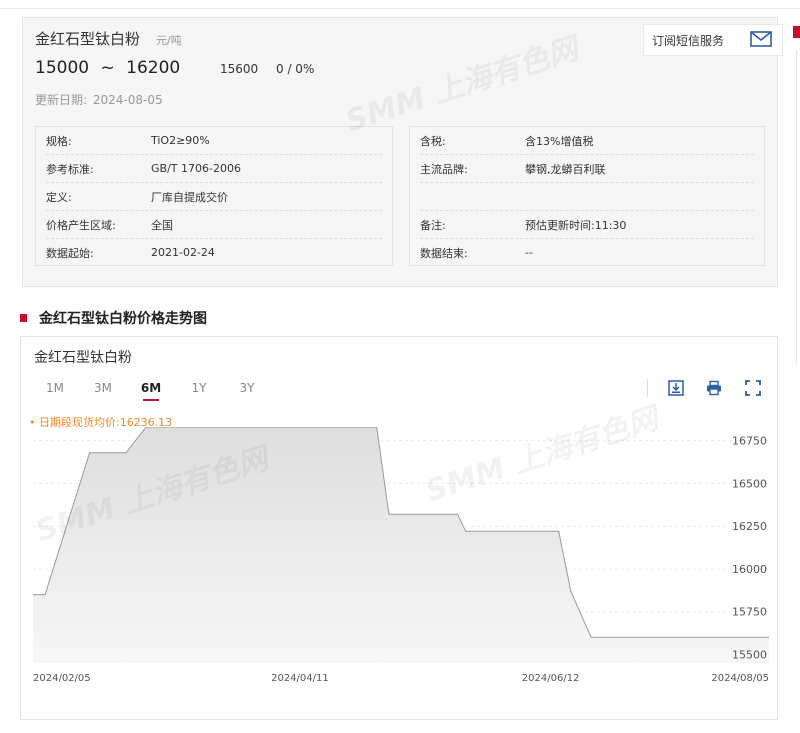 Image resolution: width=800 pixels, height=733 pixels. I want to click on print-icon, so click(714, 388).